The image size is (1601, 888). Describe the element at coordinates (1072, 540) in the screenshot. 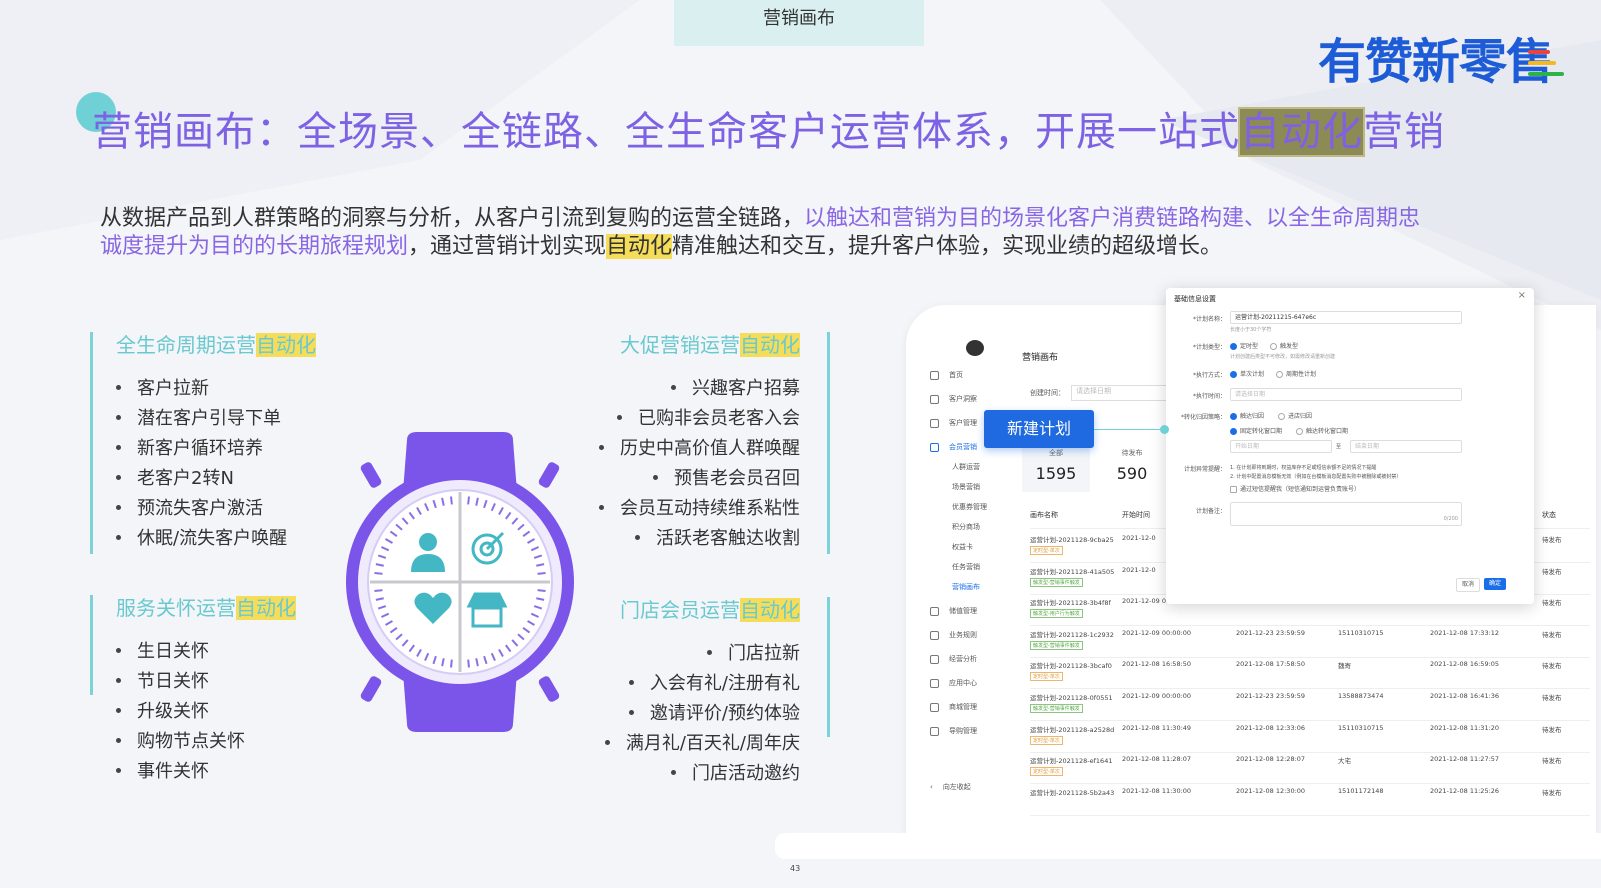

I see `table-cell: 运营计划-2021128-9cba25` at that location.